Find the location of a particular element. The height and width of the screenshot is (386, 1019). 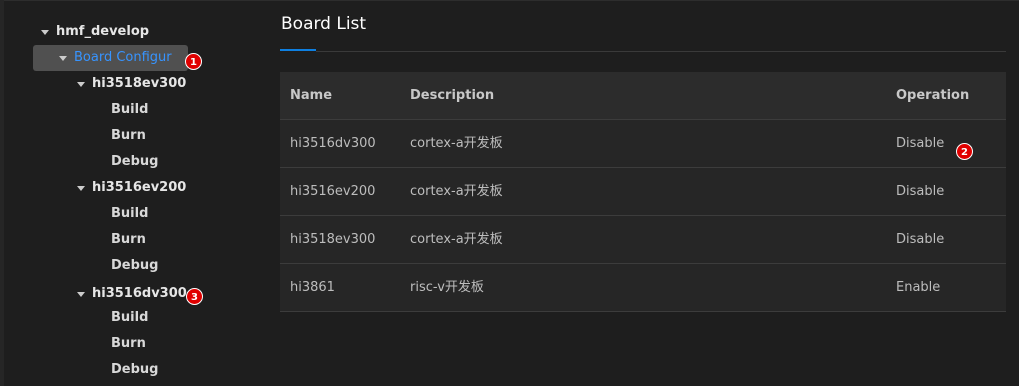

cell-name: hi3518ev300 is located at coordinates (333, 239).